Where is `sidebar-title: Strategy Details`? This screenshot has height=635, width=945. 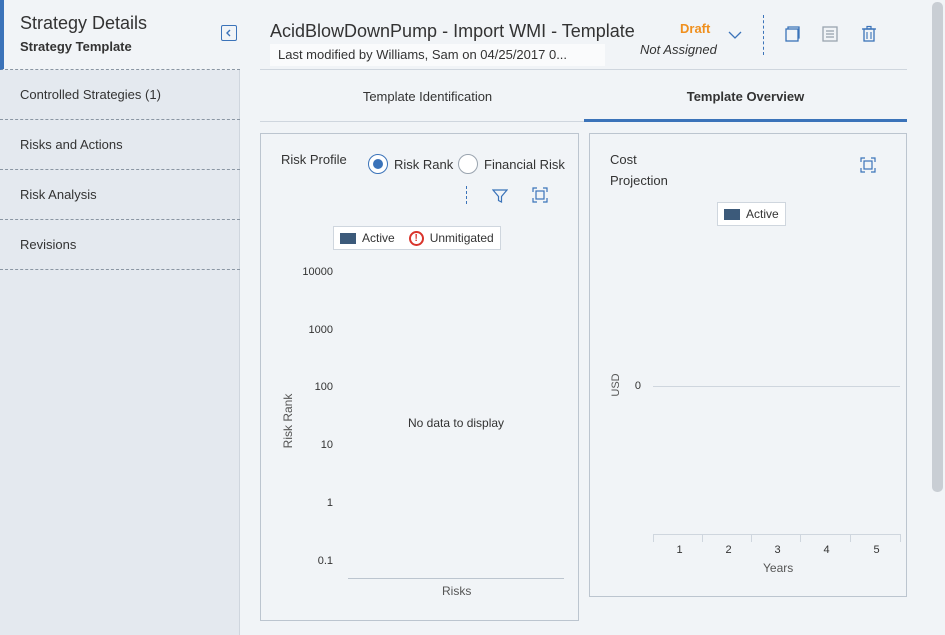
sidebar-title: Strategy Details is located at coordinates (84, 23).